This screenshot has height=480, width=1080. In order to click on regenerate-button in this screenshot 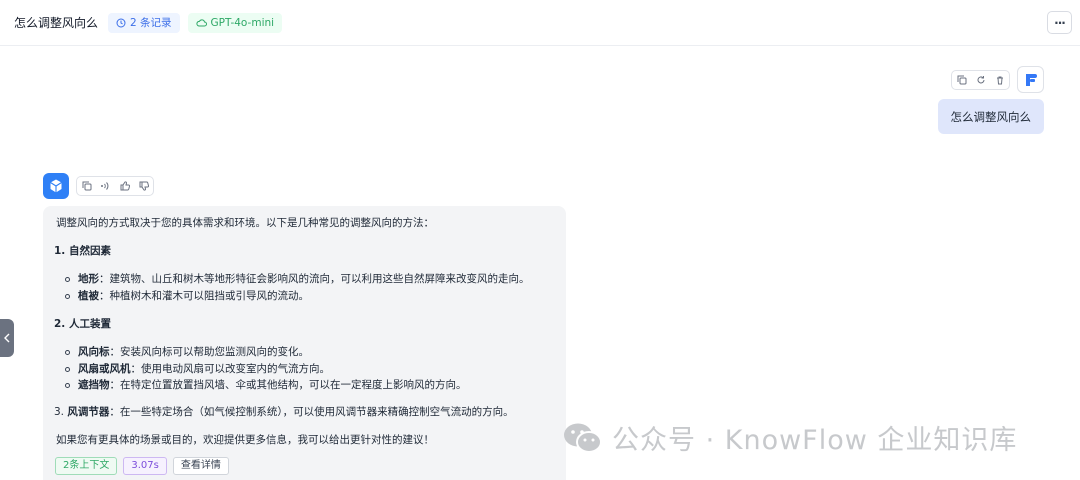, I will do `click(980, 80)`.